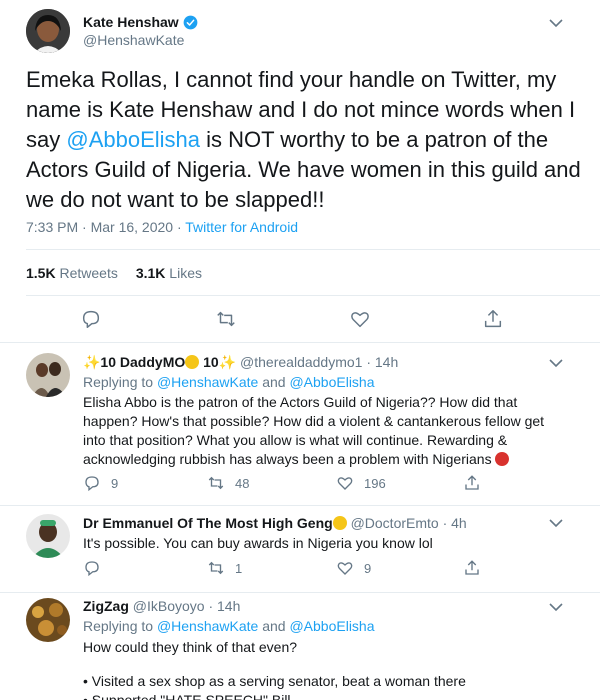 Image resolution: width=600 pixels, height=700 pixels. I want to click on reply-header: ZigZag @IkBoyoyo · 14h, so click(161, 606).